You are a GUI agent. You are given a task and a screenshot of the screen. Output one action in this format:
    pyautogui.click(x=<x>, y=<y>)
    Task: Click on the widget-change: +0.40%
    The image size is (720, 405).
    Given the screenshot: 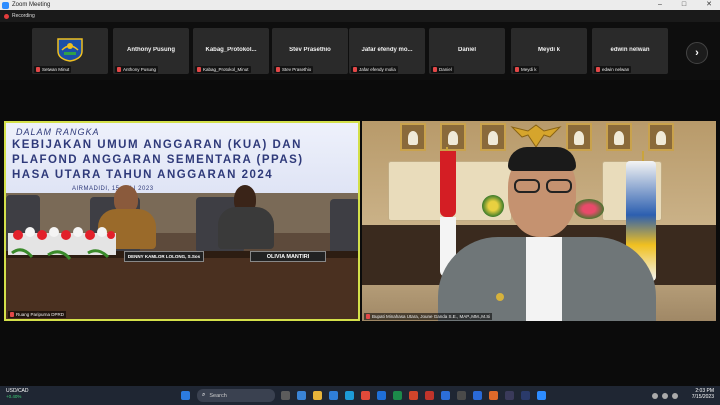 What is the action you would take?
    pyautogui.click(x=14, y=396)
    